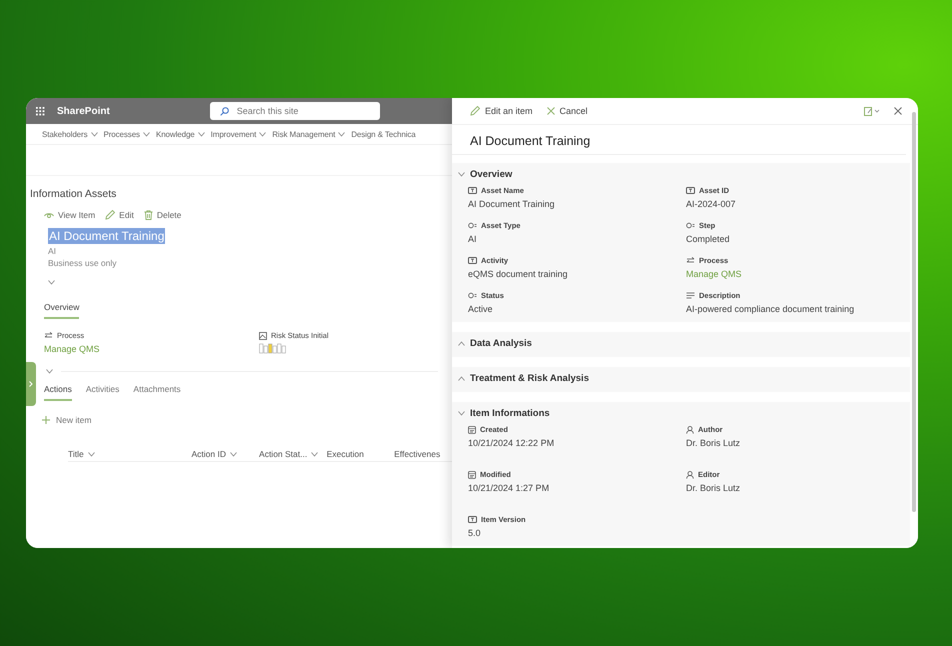 The height and width of the screenshot is (646, 952). I want to click on nav-link: Stakeholders, so click(65, 134).